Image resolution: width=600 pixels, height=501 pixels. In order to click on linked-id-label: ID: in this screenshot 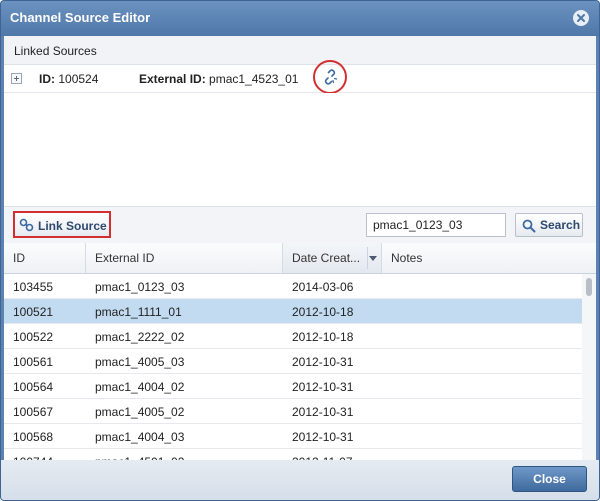, I will do `click(47, 79)`.